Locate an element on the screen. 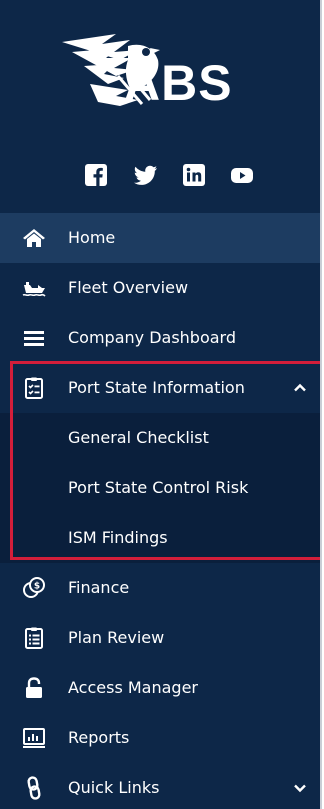  menu-item-label: Port State Information is located at coordinates (156, 387).